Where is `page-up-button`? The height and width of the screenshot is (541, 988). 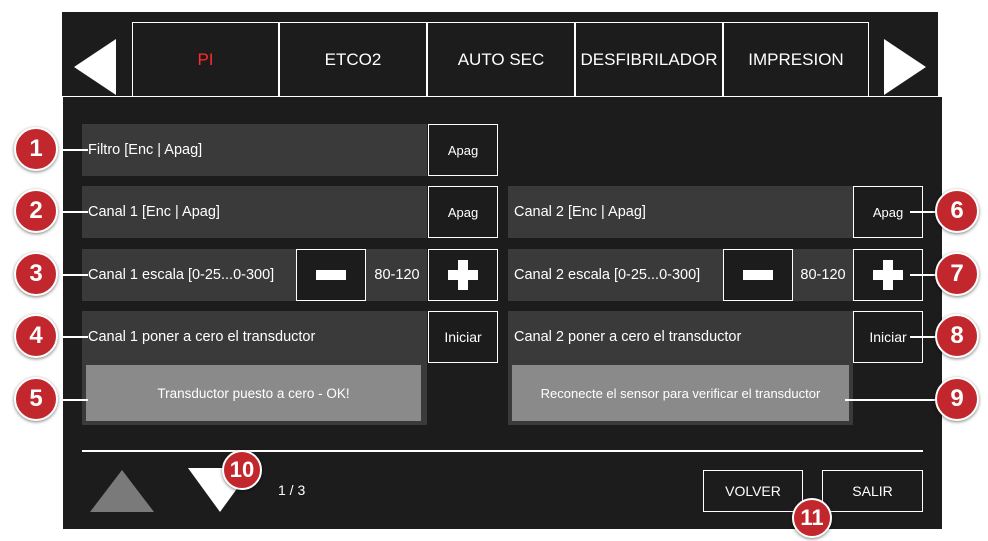
page-up-button is located at coordinates (122, 490).